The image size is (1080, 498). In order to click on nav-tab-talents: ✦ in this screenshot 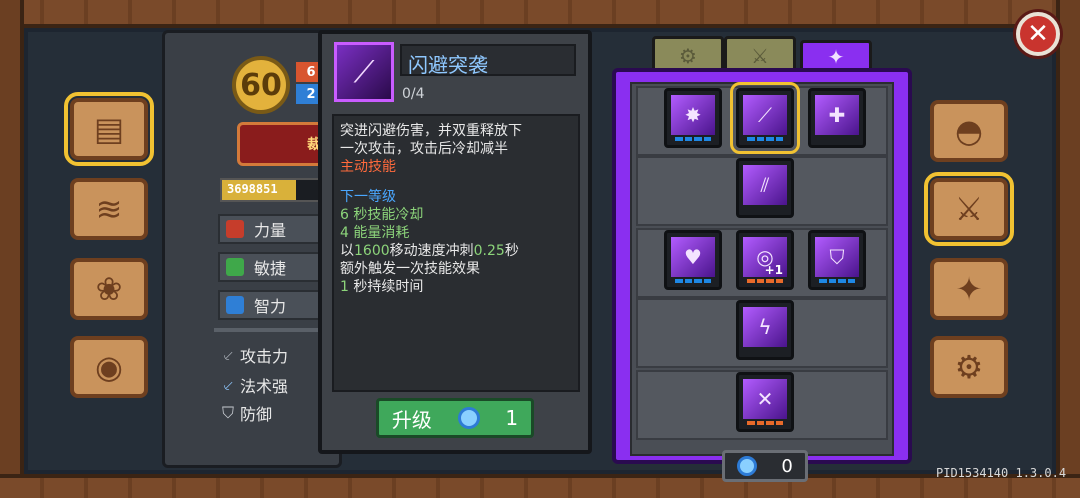, I will do `click(969, 289)`.